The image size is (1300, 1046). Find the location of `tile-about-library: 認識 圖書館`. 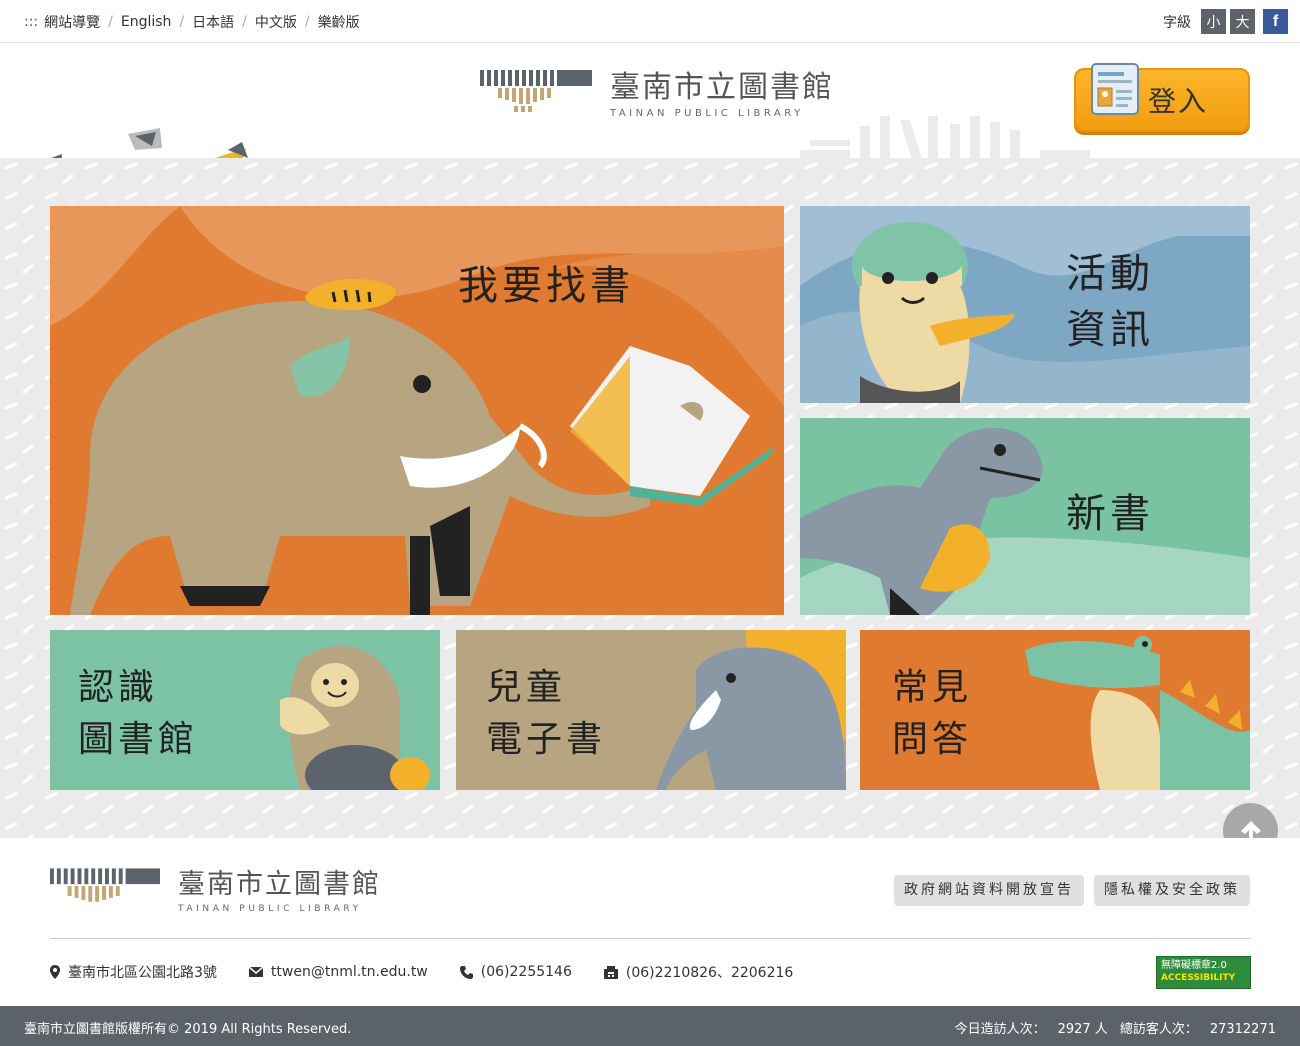

tile-about-library: 認識 圖書館 is located at coordinates (245, 710).